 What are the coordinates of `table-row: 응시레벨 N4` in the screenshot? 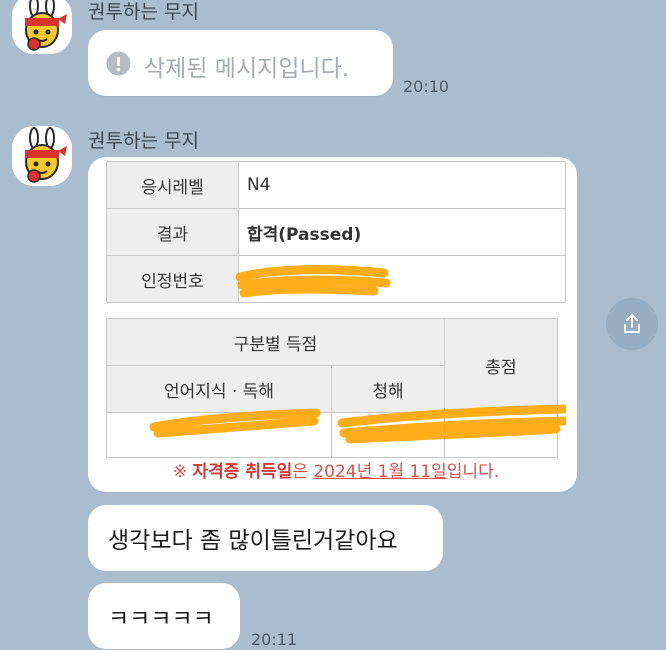 It's located at (336, 185).